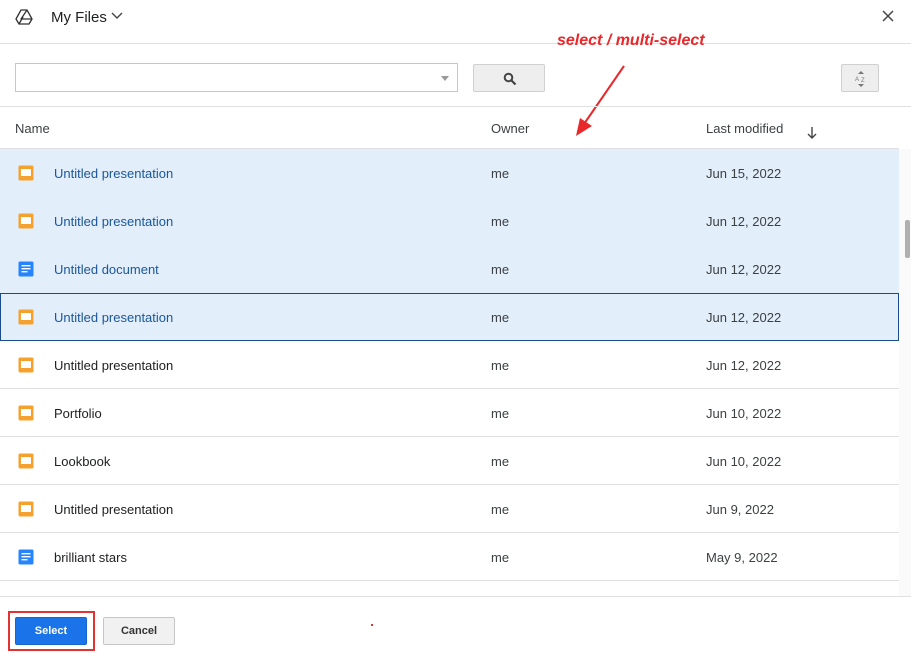 The height and width of the screenshot is (666, 911). What do you see at coordinates (744, 128) in the screenshot?
I see `column-header-last-modified: Last modified` at bounding box center [744, 128].